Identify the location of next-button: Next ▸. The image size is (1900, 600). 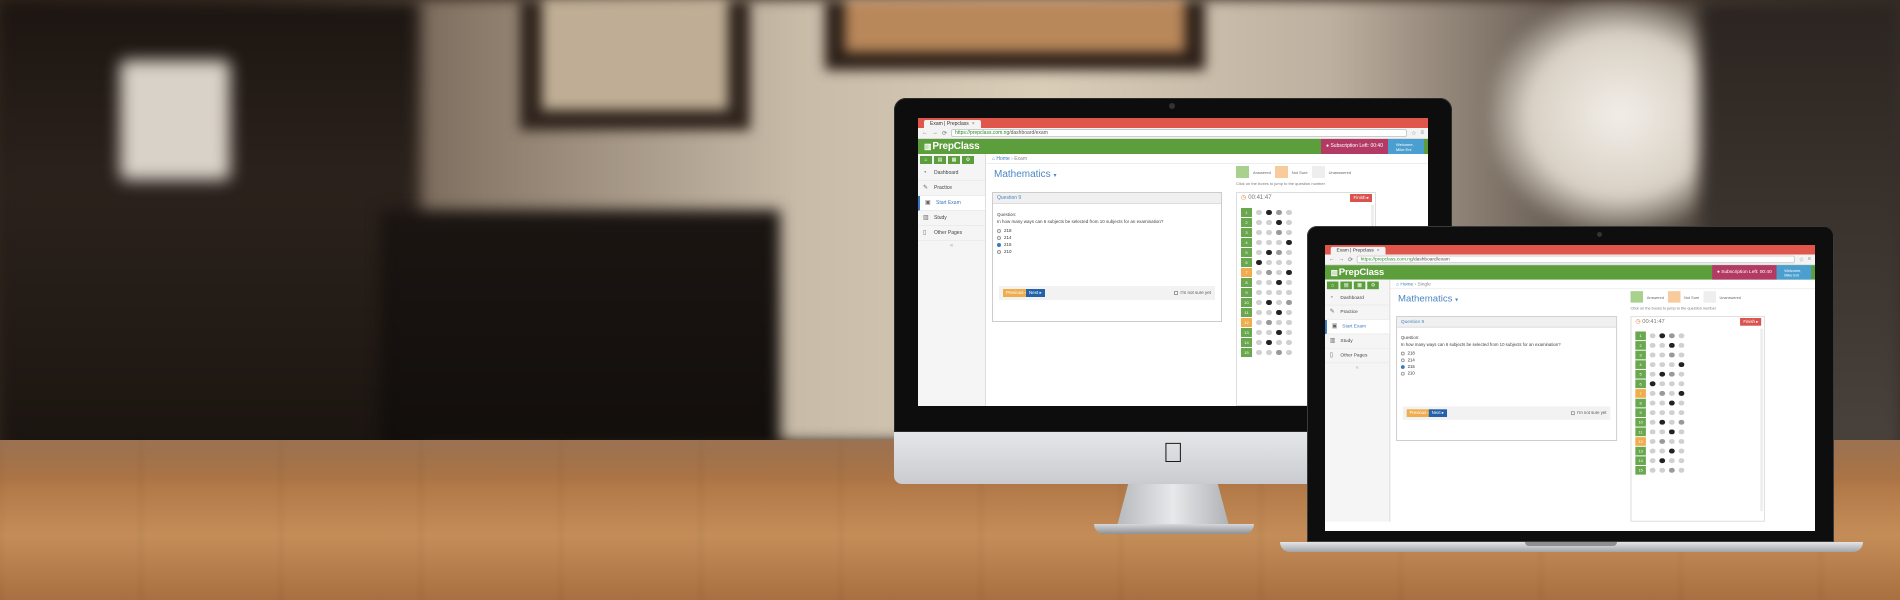
(1437, 413).